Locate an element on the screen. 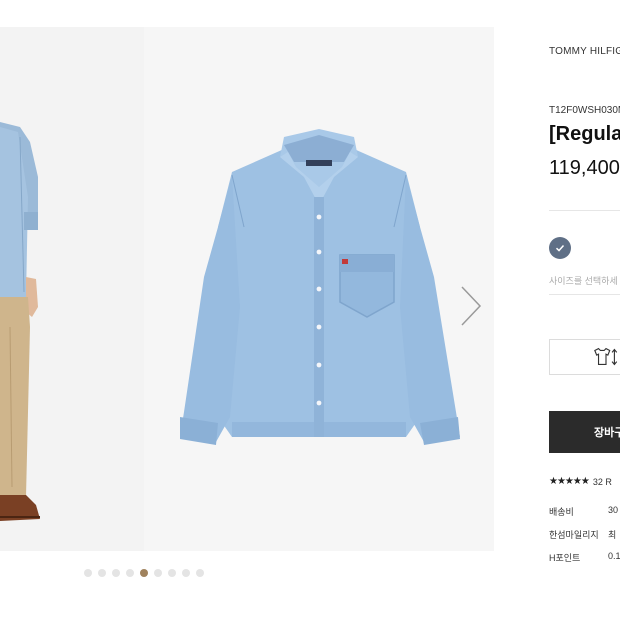  gallery-pagination is located at coordinates (144, 573).